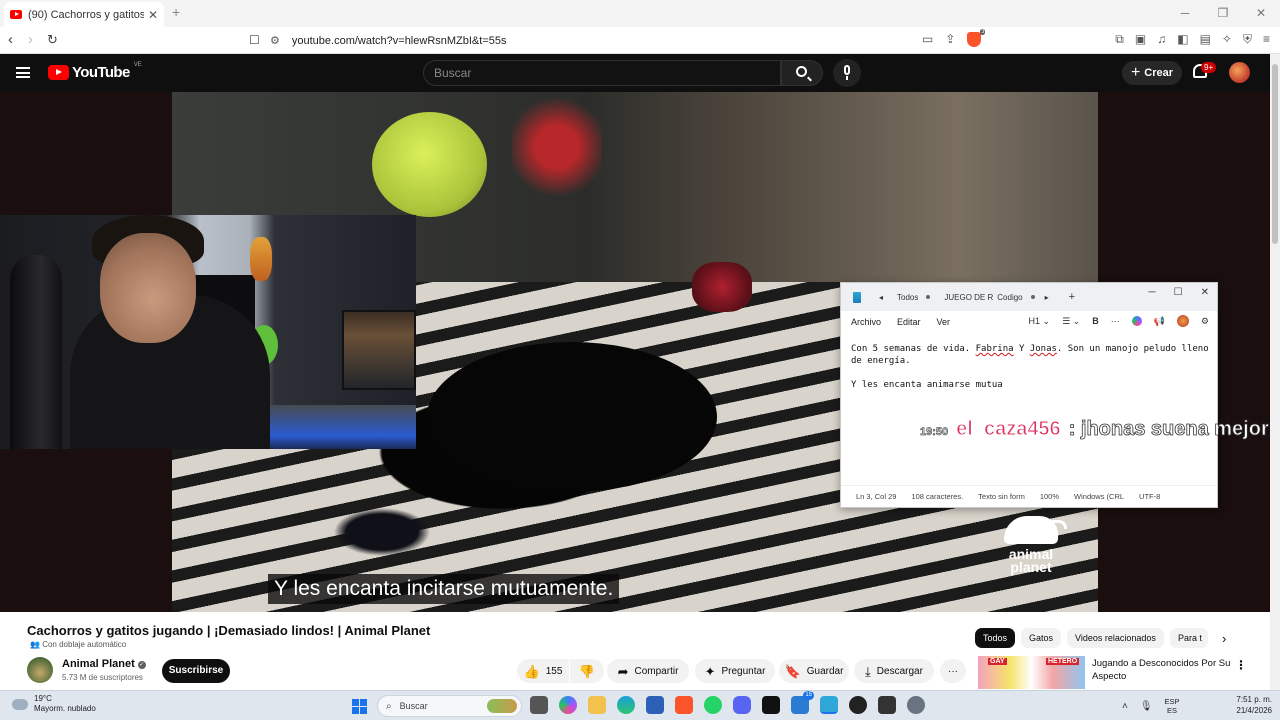  Describe the element at coordinates (597, 705) in the screenshot. I see `file-explorer-icon` at that location.